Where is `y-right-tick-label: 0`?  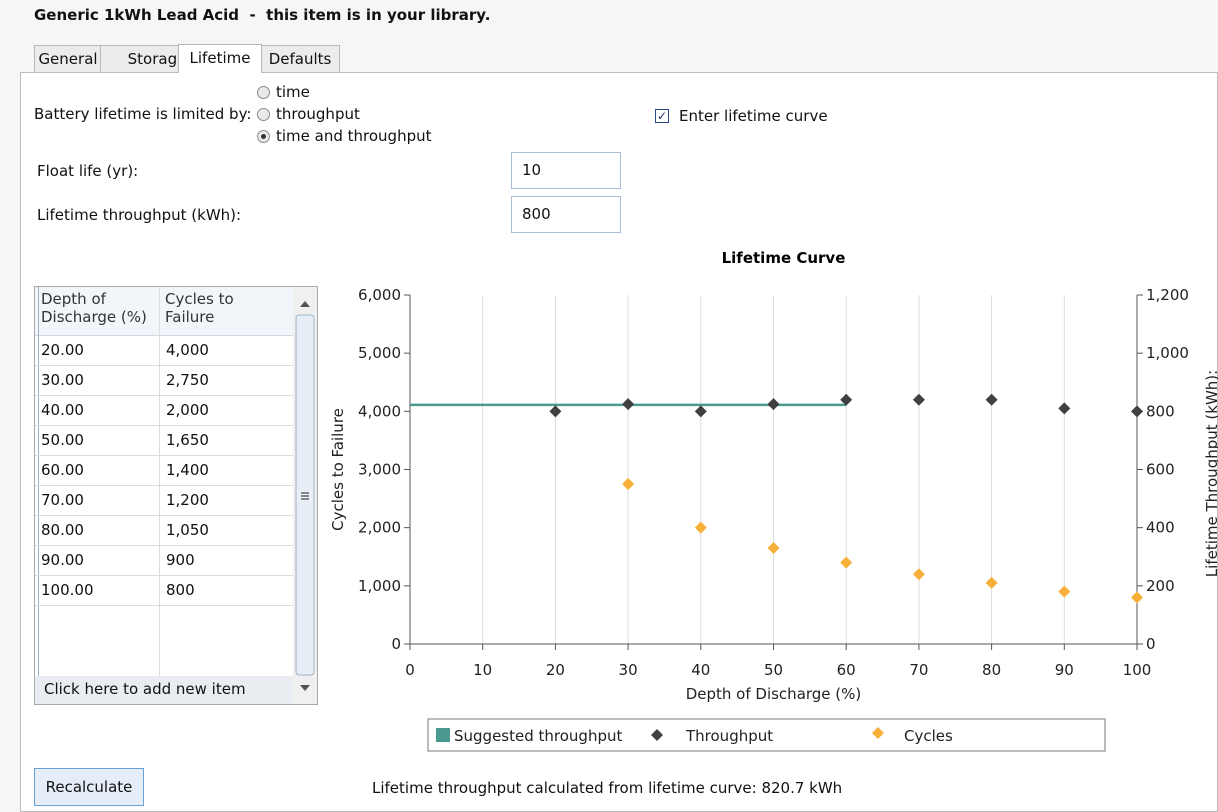 y-right-tick-label: 0 is located at coordinates (1151, 644).